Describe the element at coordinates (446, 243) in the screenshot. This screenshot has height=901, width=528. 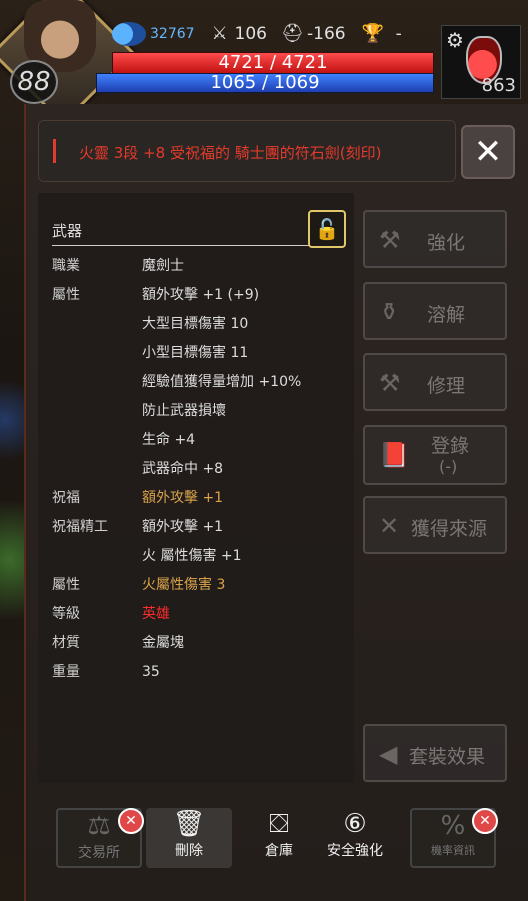
I see `enhance-label: 強化` at that location.